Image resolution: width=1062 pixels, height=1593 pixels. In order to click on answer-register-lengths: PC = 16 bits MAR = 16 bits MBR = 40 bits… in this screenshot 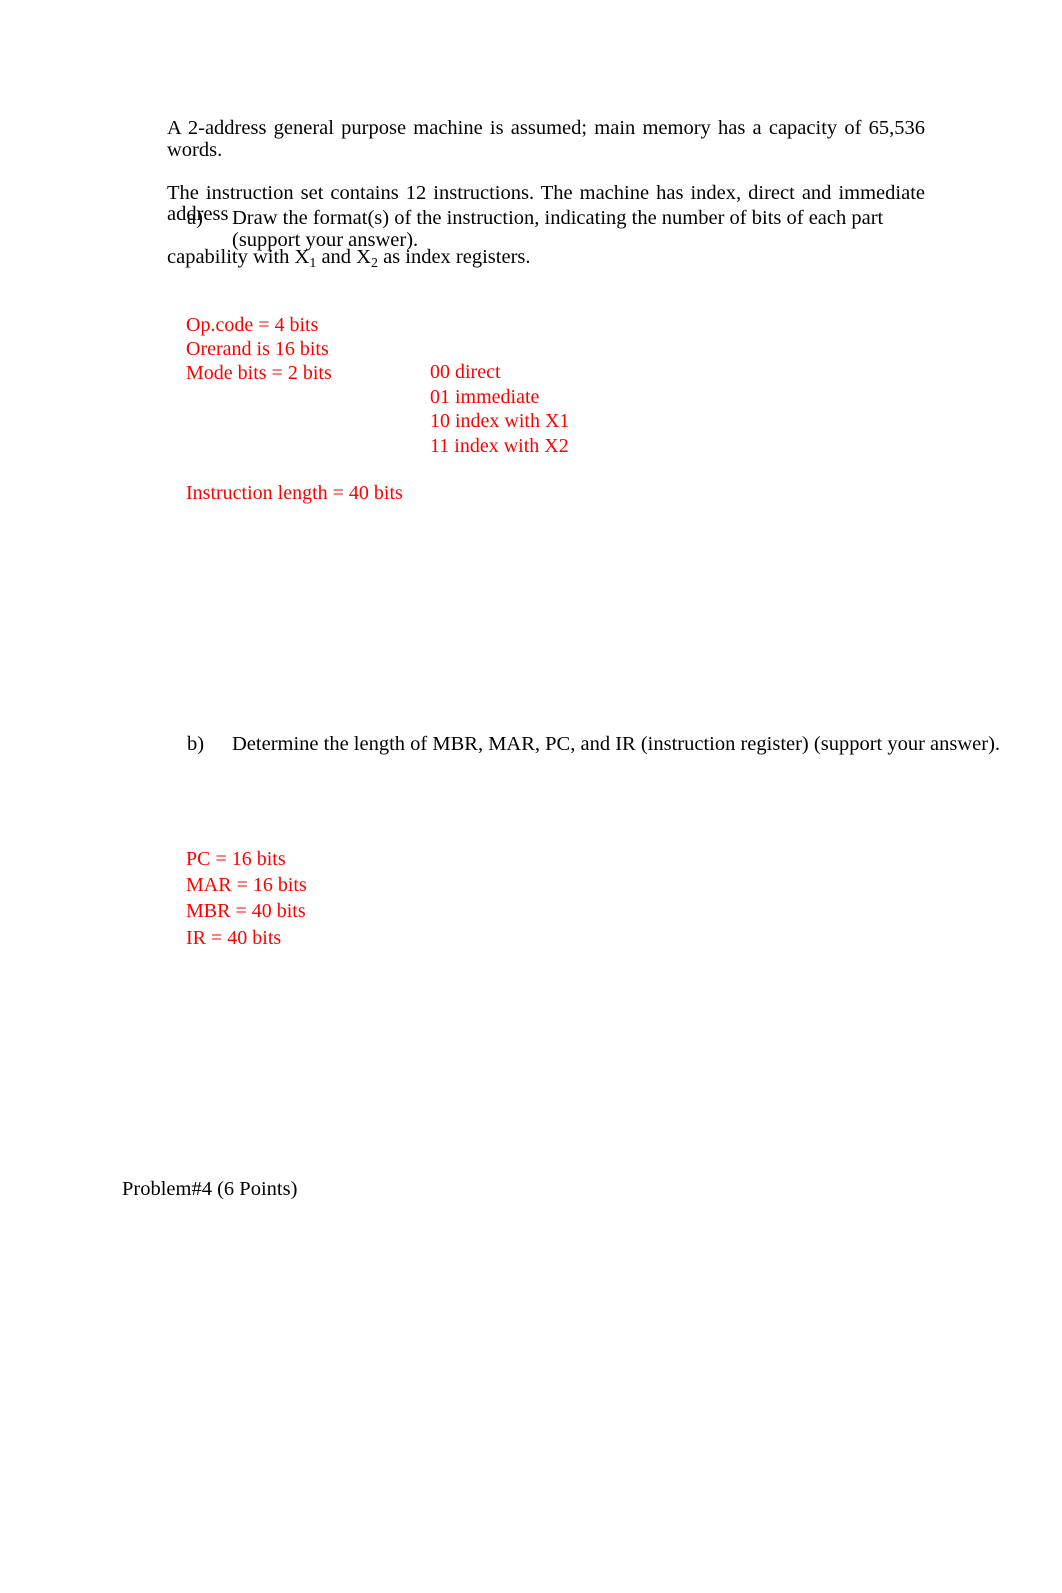, I will do `click(246, 898)`.